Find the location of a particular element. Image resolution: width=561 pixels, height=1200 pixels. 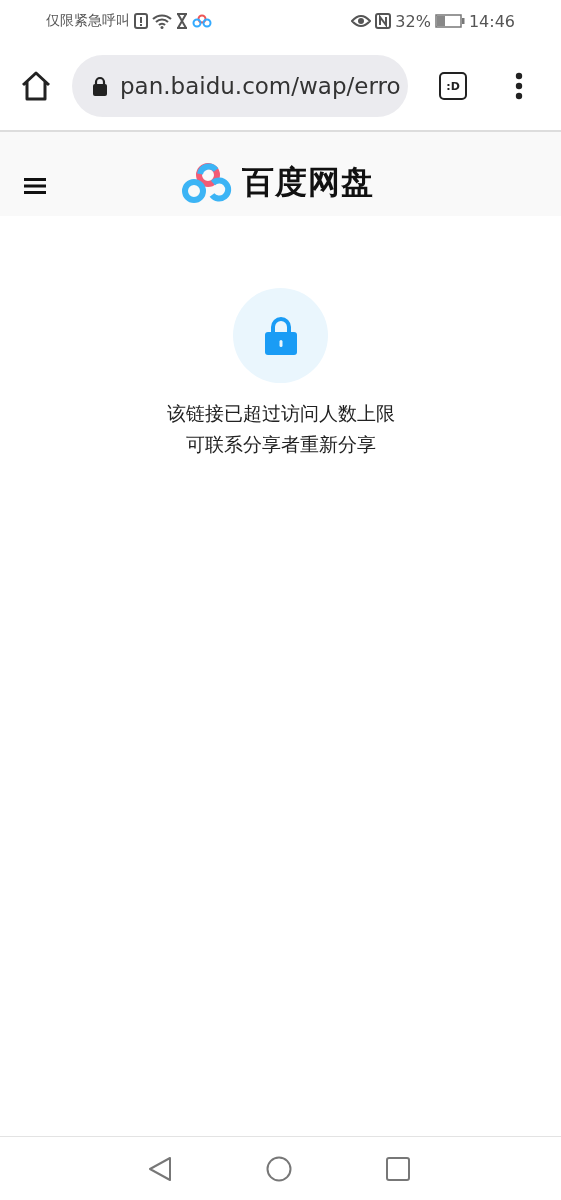

message-text: 该链接已超过访问人数上限 is located at coordinates (280, 413).